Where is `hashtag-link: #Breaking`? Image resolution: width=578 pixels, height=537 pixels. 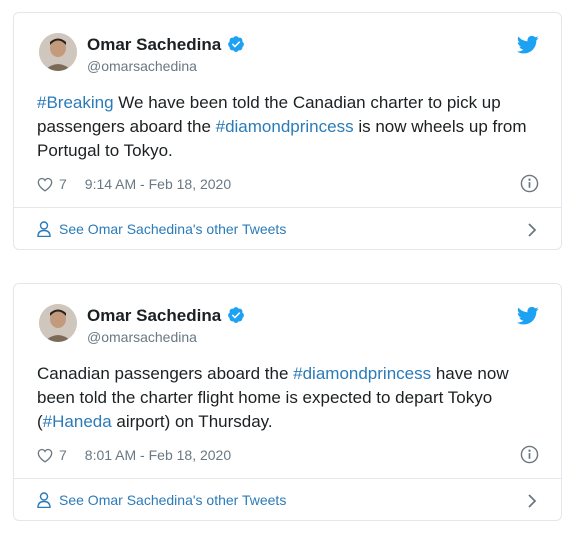 hashtag-link: #Breaking is located at coordinates (75, 102).